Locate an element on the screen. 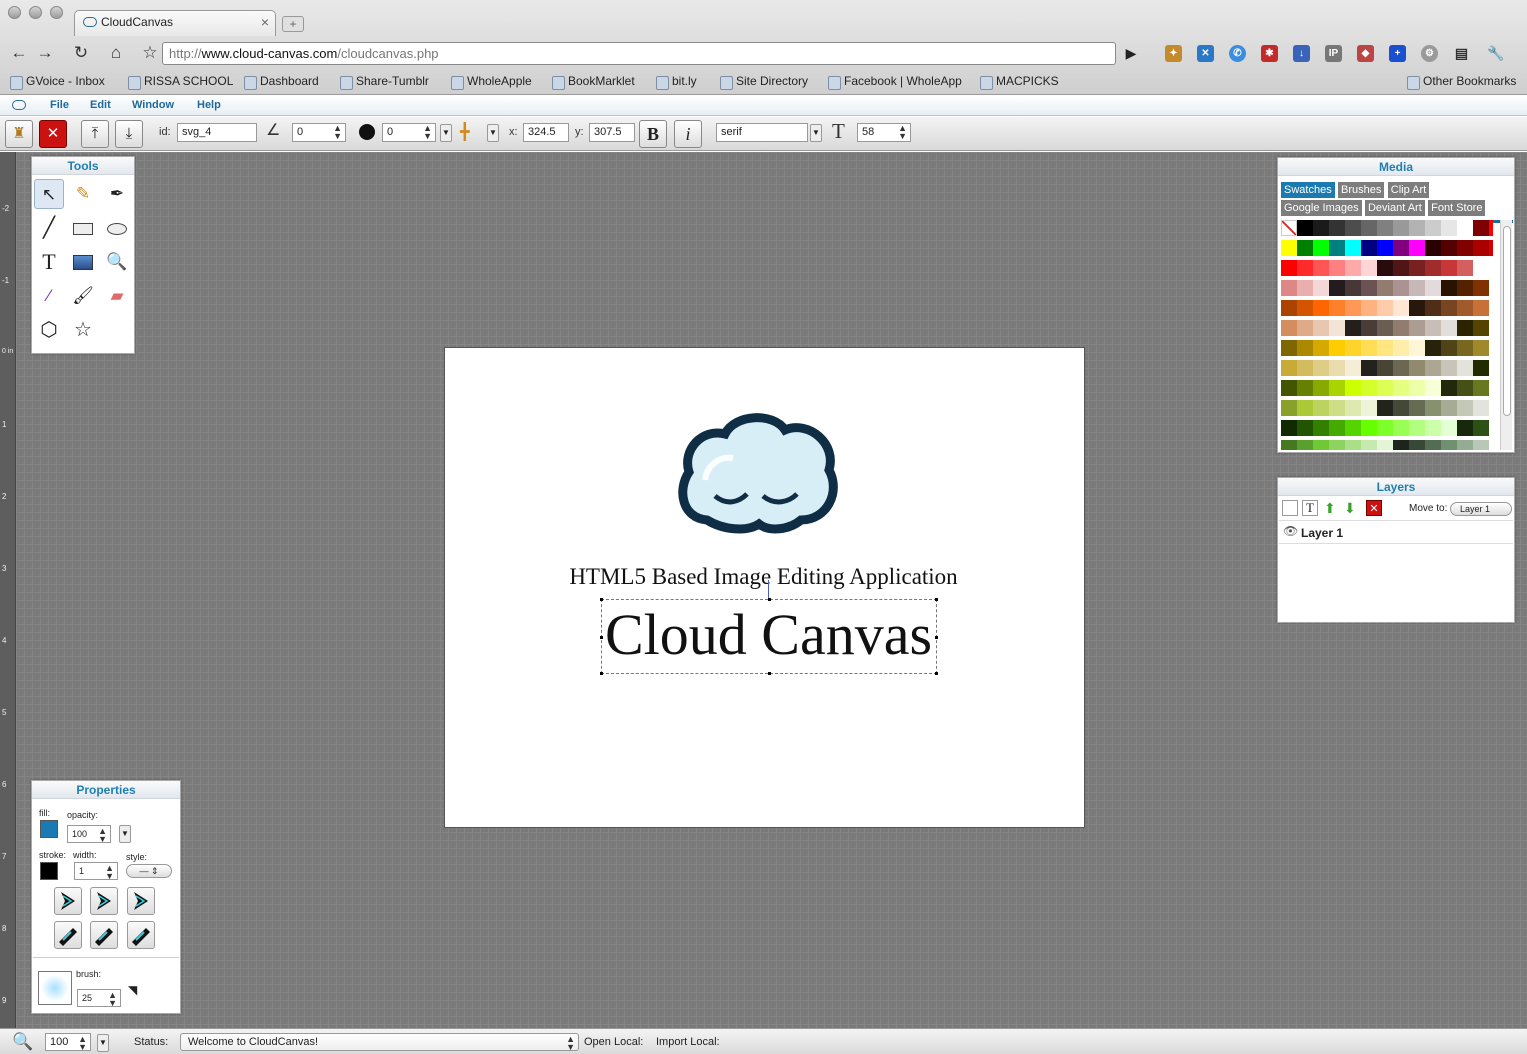 The image size is (1527, 1054). font-family-input: serif is located at coordinates (762, 132).